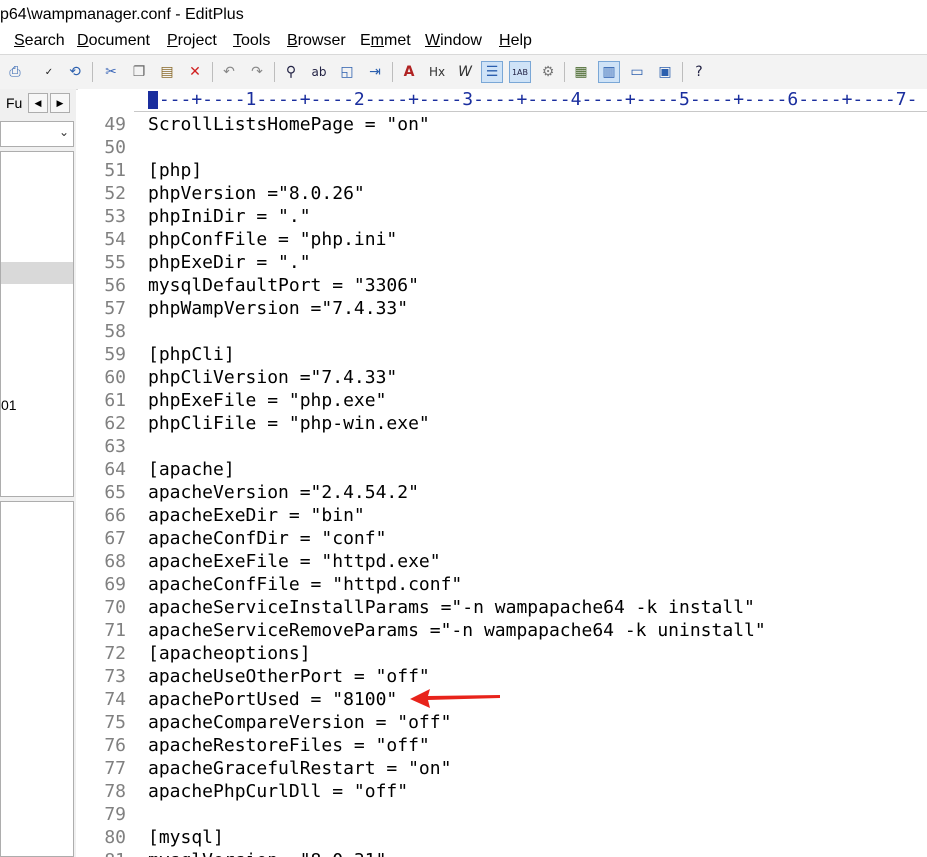  What do you see at coordinates (502, 469) in the screenshot?
I see `code-line: 64 [apache]` at bounding box center [502, 469].